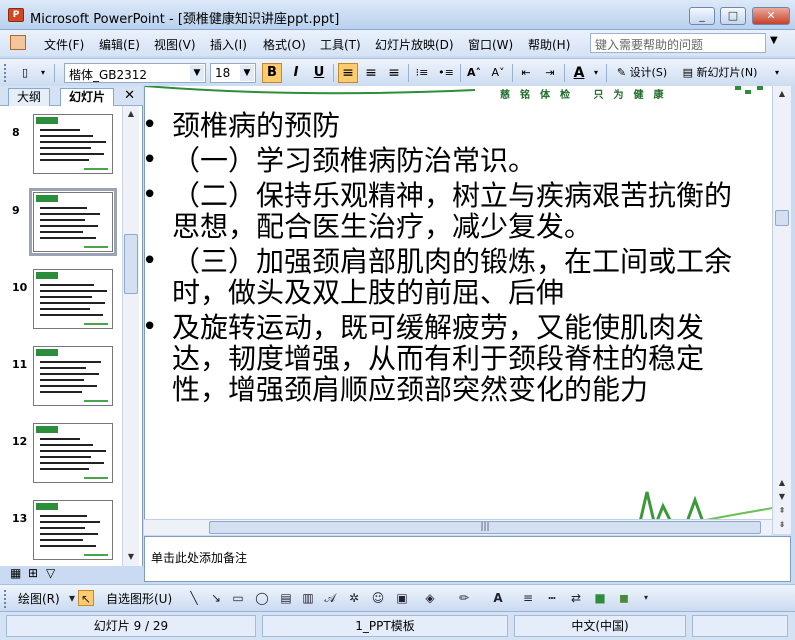  I want to click on font-size-combo: 18 ▼, so click(233, 73).